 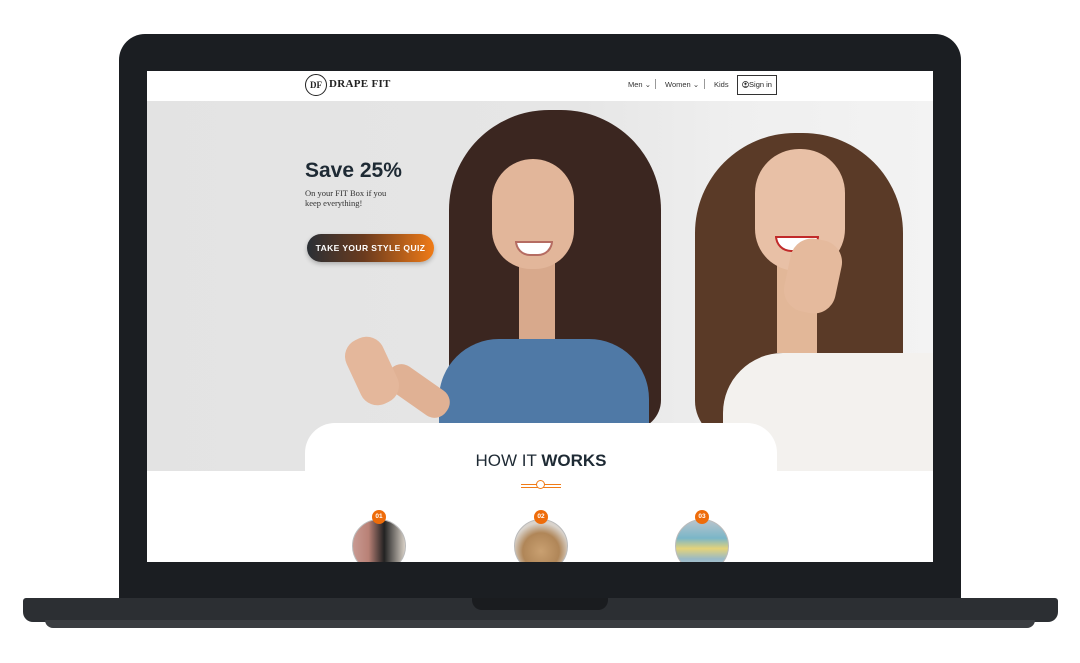 What do you see at coordinates (540, 624) in the screenshot?
I see `laptop-base-shadow` at bounding box center [540, 624].